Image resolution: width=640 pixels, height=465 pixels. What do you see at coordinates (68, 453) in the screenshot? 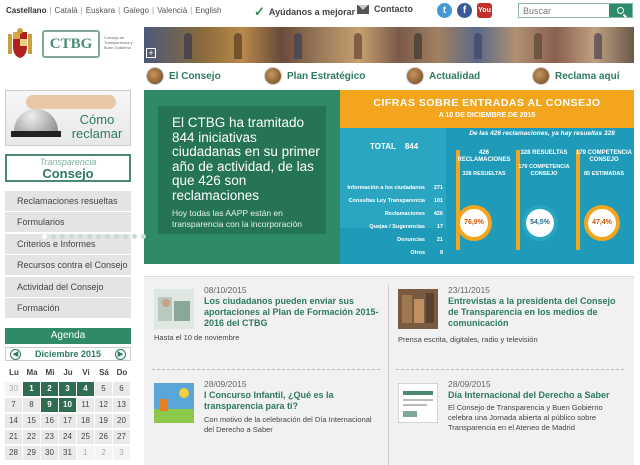
I see `calendar-day: 31` at bounding box center [68, 453].